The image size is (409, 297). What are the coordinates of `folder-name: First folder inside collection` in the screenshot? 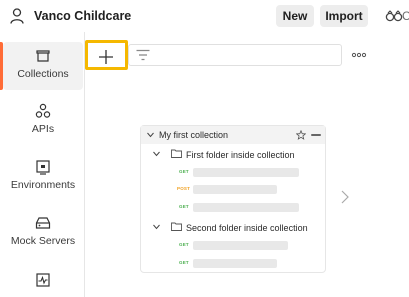 It's located at (240, 155).